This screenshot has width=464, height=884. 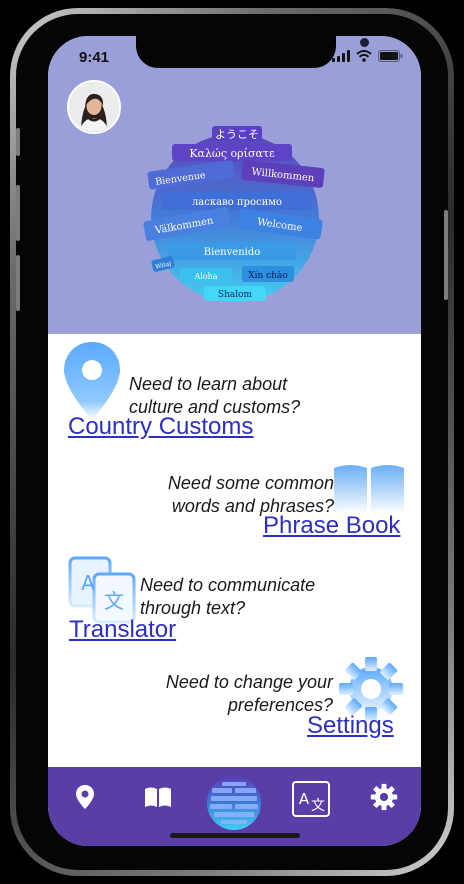 What do you see at coordinates (160, 427) in the screenshot?
I see `country-customs-link: Country Customs` at bounding box center [160, 427].